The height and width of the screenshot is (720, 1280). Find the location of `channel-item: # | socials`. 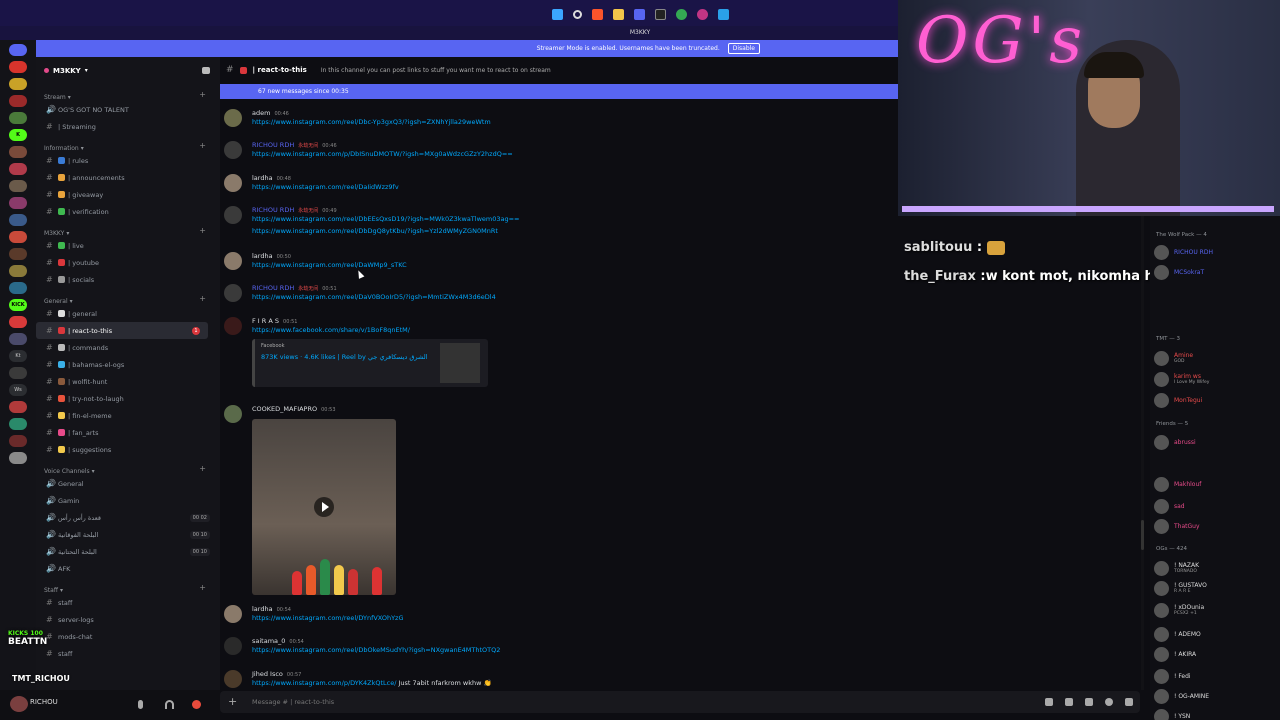

channel-item: # | socials is located at coordinates (128, 279).